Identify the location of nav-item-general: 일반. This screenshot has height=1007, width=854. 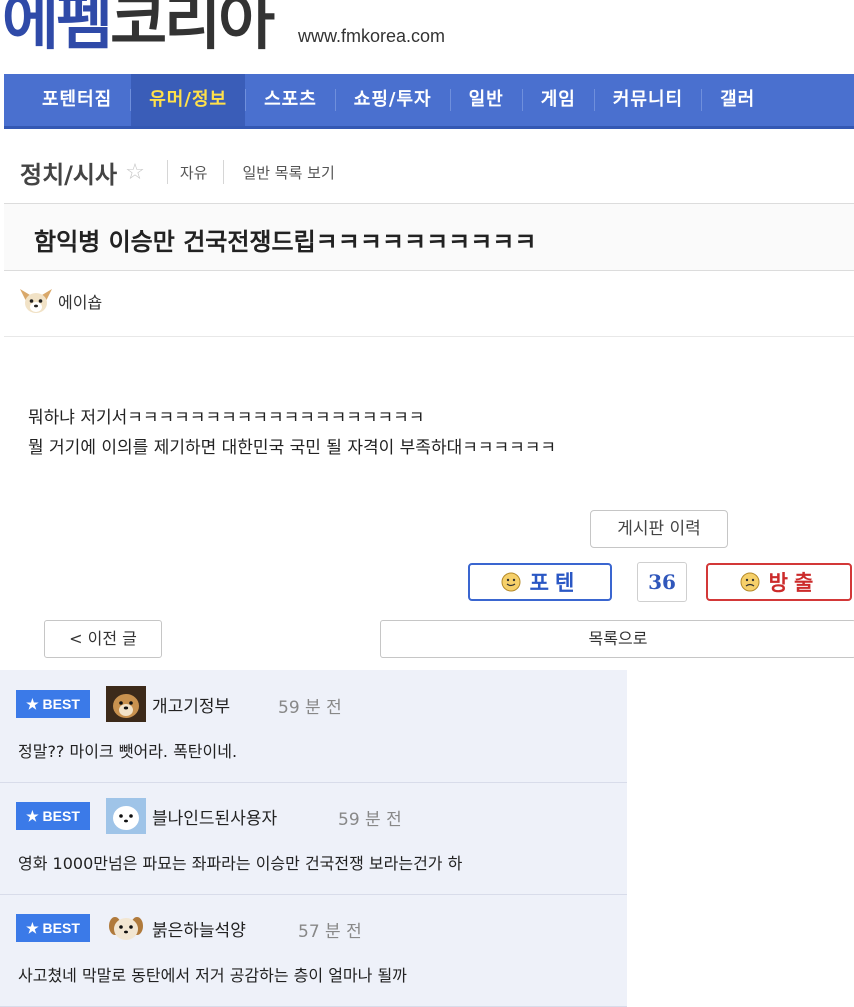
(486, 100).